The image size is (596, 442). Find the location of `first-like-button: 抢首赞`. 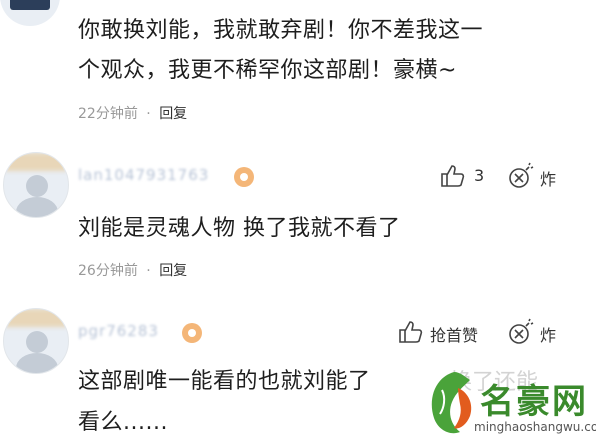

first-like-button: 抢首赞 is located at coordinates (448, 333).